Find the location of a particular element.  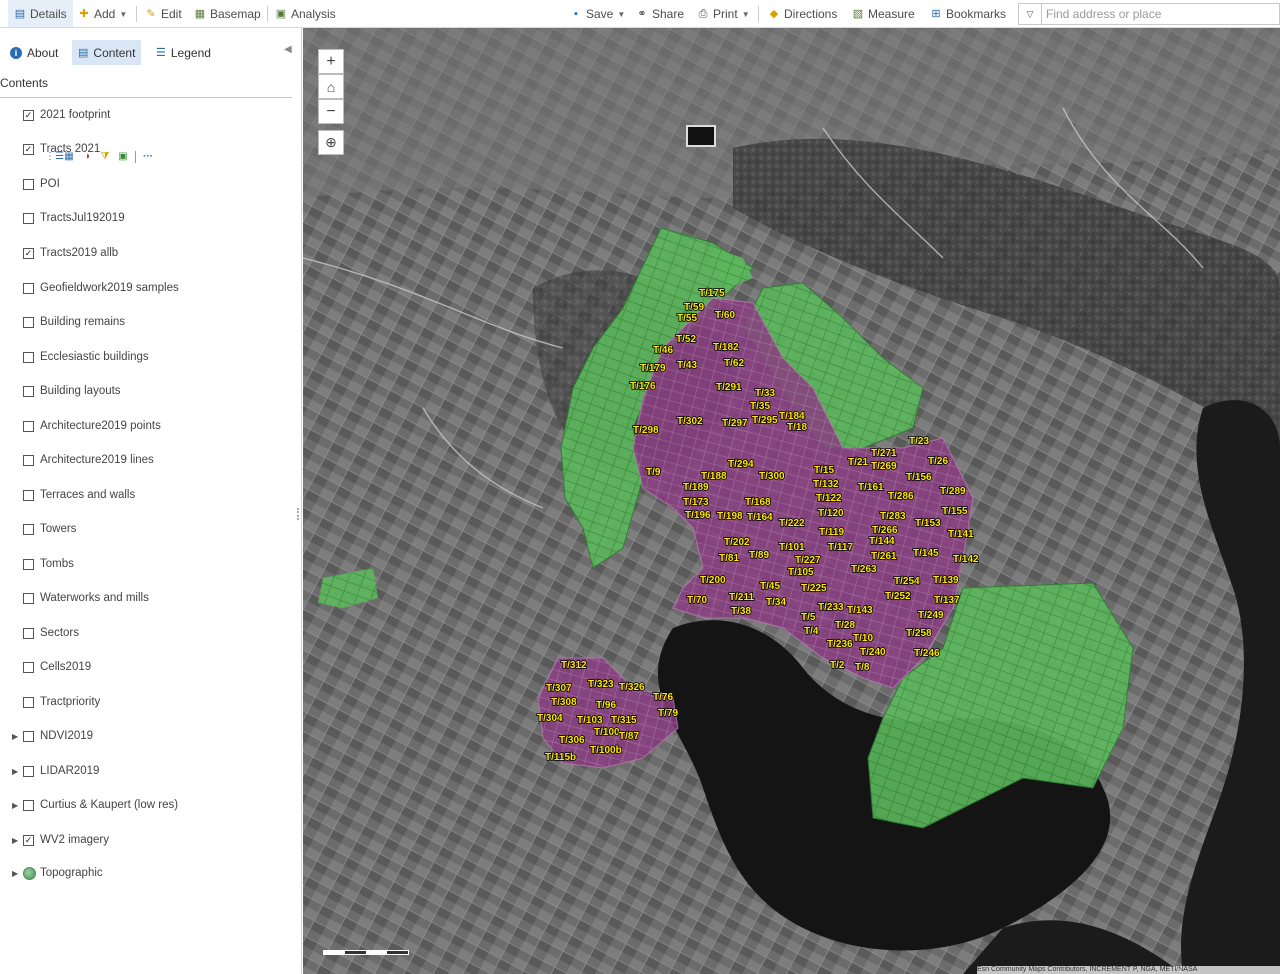

layer-row: ✓ 2021 footprint is located at coordinates (150, 115).